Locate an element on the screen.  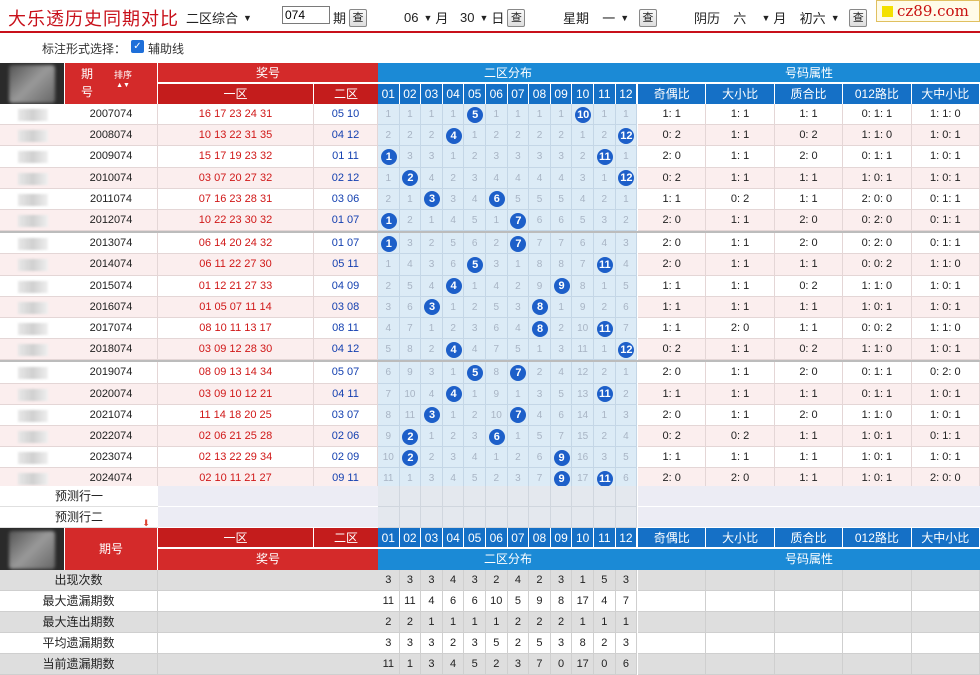
row-period: 2015074 is located at coordinates (111, 286).